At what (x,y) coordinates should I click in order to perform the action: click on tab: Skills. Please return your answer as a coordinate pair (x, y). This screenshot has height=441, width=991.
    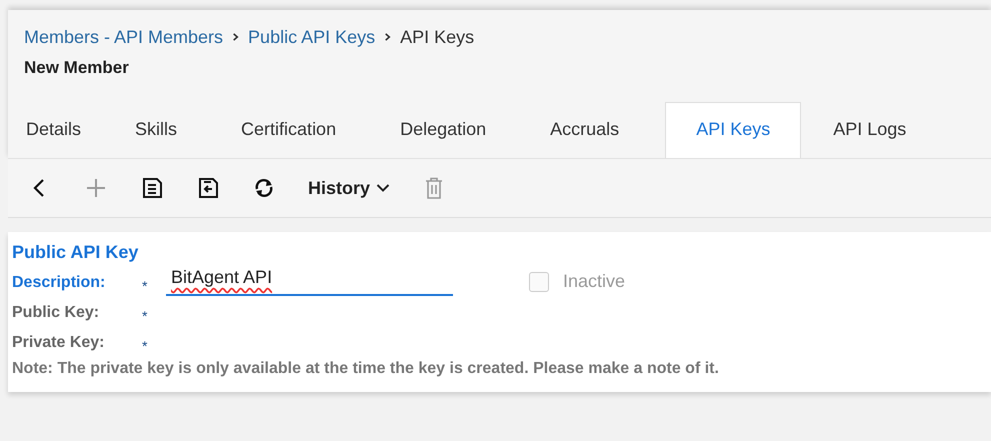
    Looking at the image, I should click on (156, 130).